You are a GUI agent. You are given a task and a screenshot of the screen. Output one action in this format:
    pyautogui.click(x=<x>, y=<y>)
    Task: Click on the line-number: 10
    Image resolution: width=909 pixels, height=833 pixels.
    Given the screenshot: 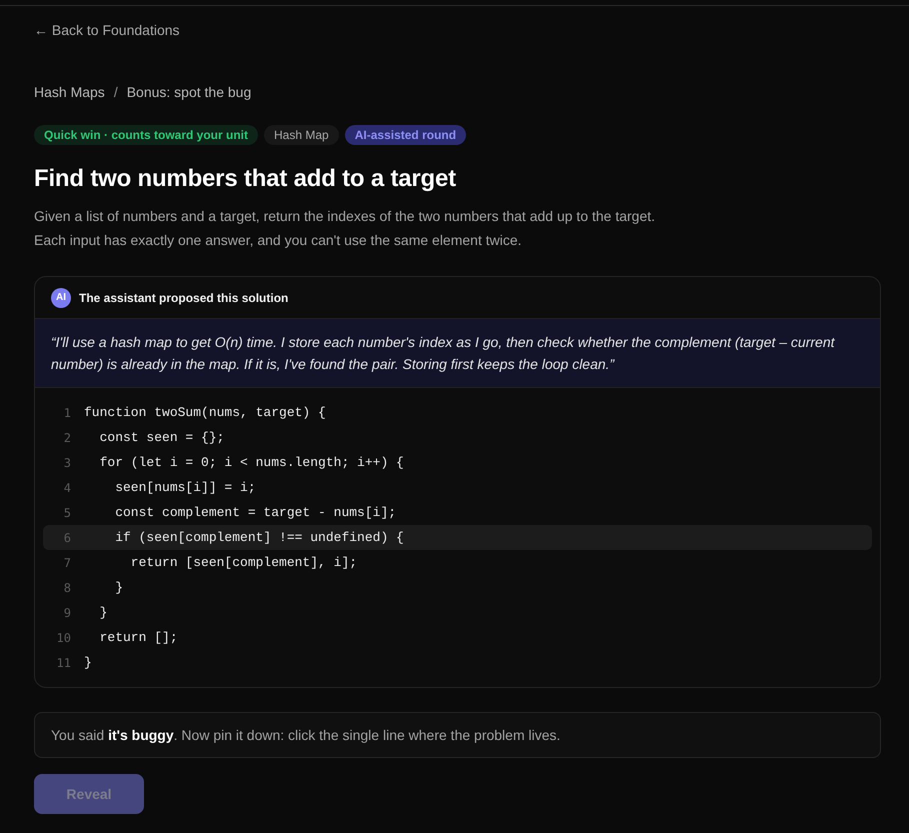 What is the action you would take?
    pyautogui.click(x=63, y=637)
    